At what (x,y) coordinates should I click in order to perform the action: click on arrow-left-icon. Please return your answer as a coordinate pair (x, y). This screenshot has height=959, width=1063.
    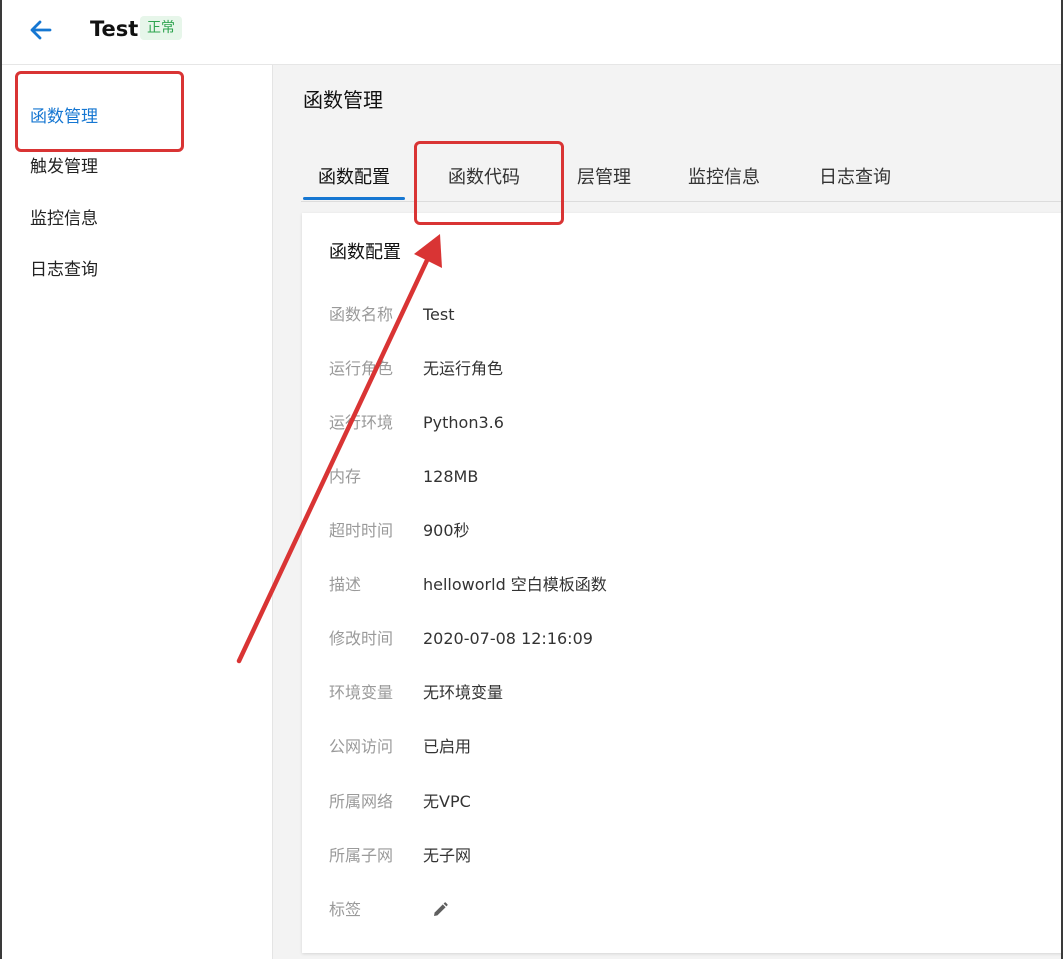
    Looking at the image, I should click on (41, 30).